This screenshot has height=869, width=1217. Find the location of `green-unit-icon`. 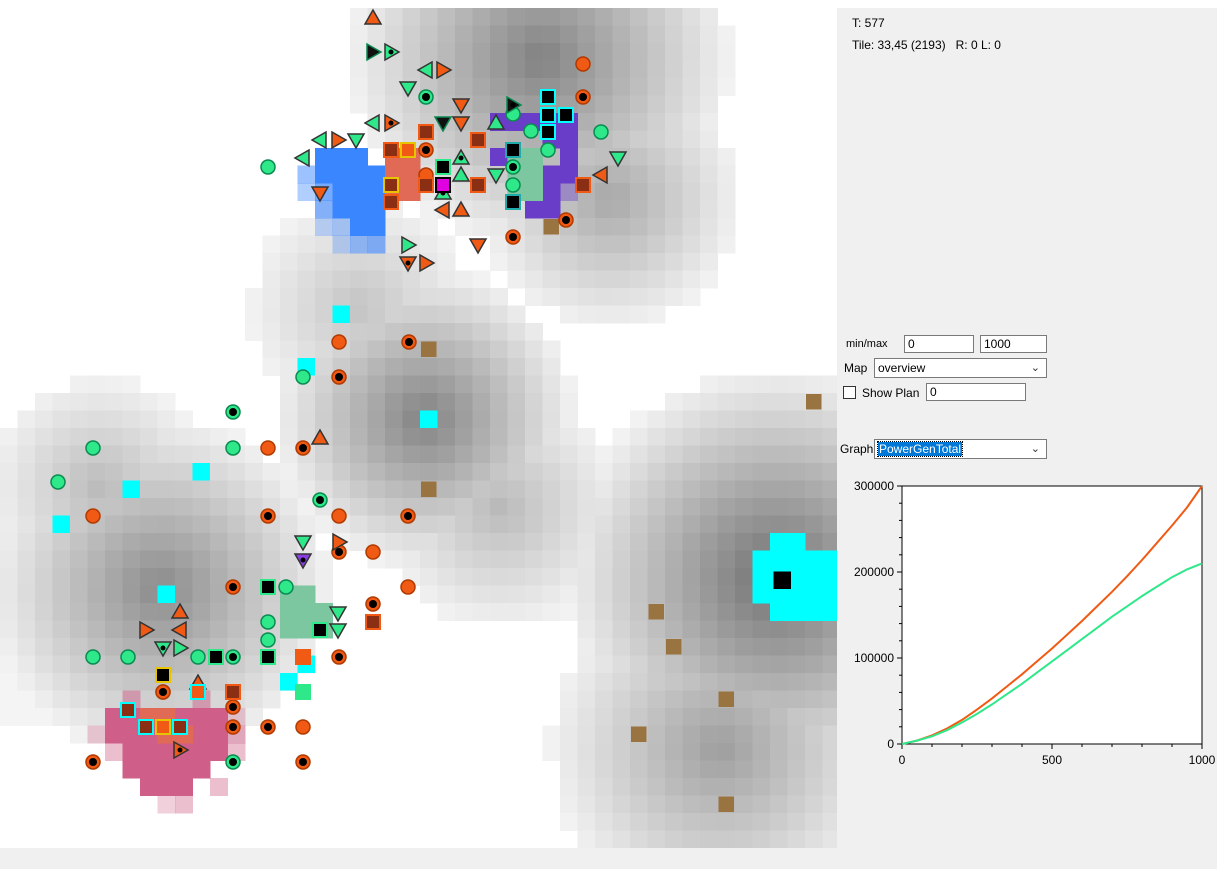

green-unit-icon is located at coordinates (268, 640).